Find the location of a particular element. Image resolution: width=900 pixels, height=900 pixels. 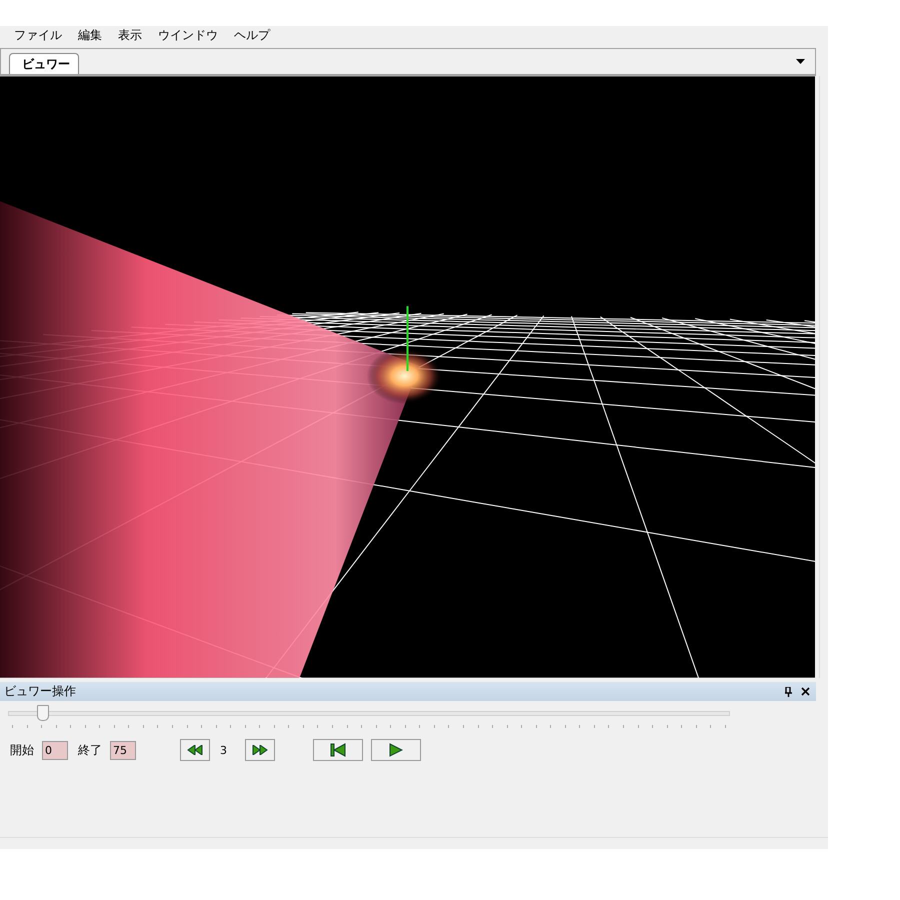

fast-forward-icon is located at coordinates (260, 750).